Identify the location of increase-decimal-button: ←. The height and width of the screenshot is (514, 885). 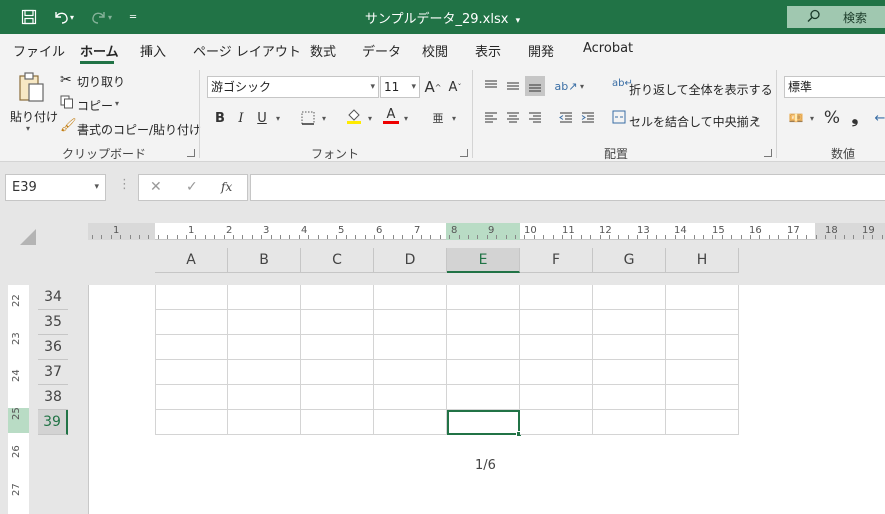
(877, 118).